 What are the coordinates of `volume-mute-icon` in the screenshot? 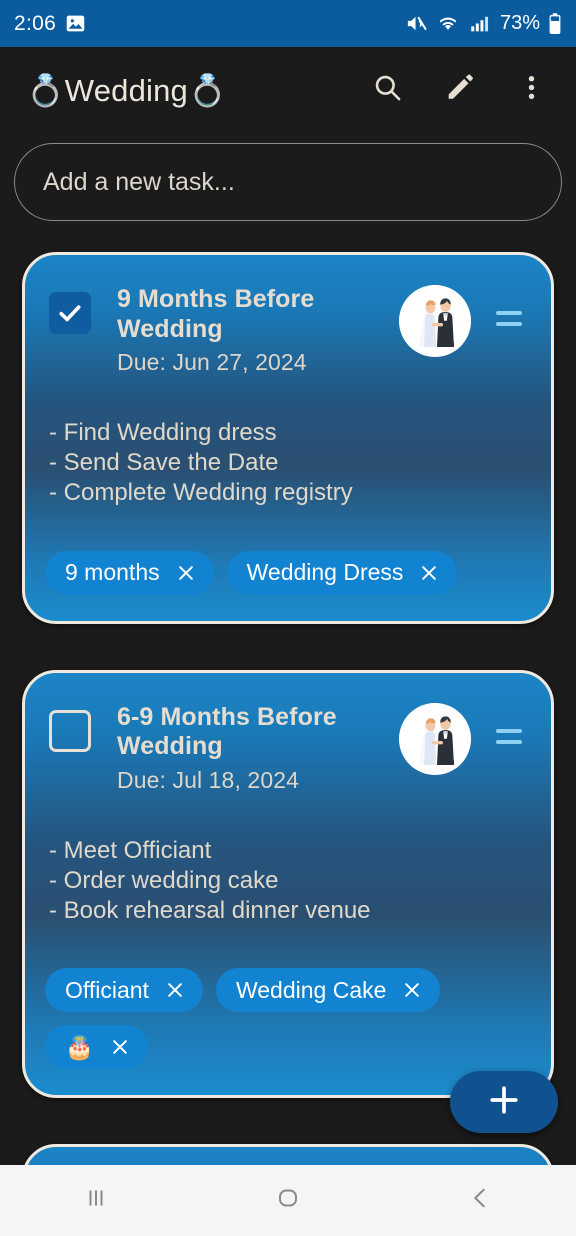 It's located at (416, 23).